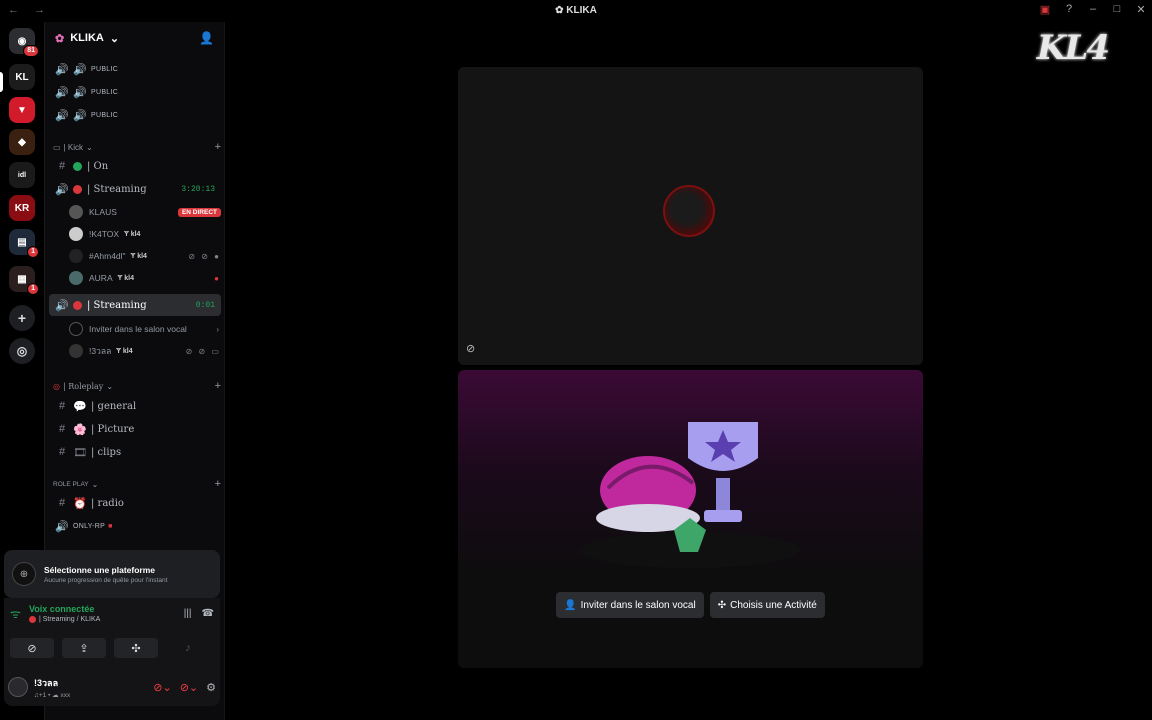  I want to click on channel-streaming-1: 🔊 | Streaming 3:20:13, so click(135, 189).